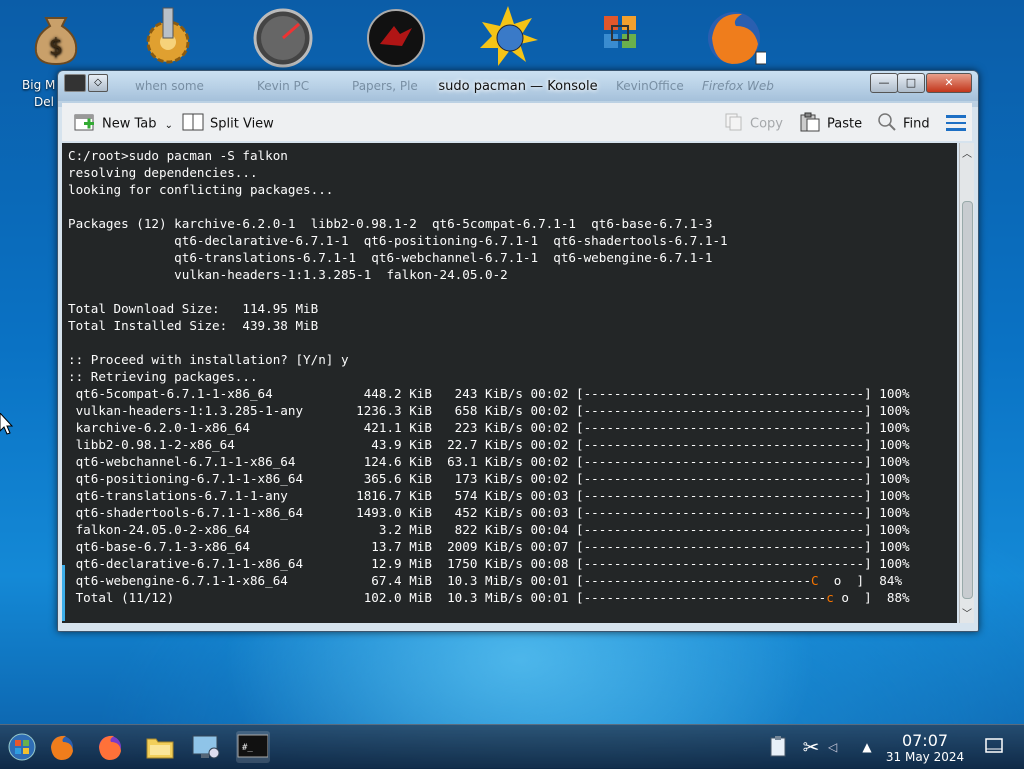 This screenshot has width=1024, height=769. I want to click on desktop-icon-firefox, so click(734, 37).